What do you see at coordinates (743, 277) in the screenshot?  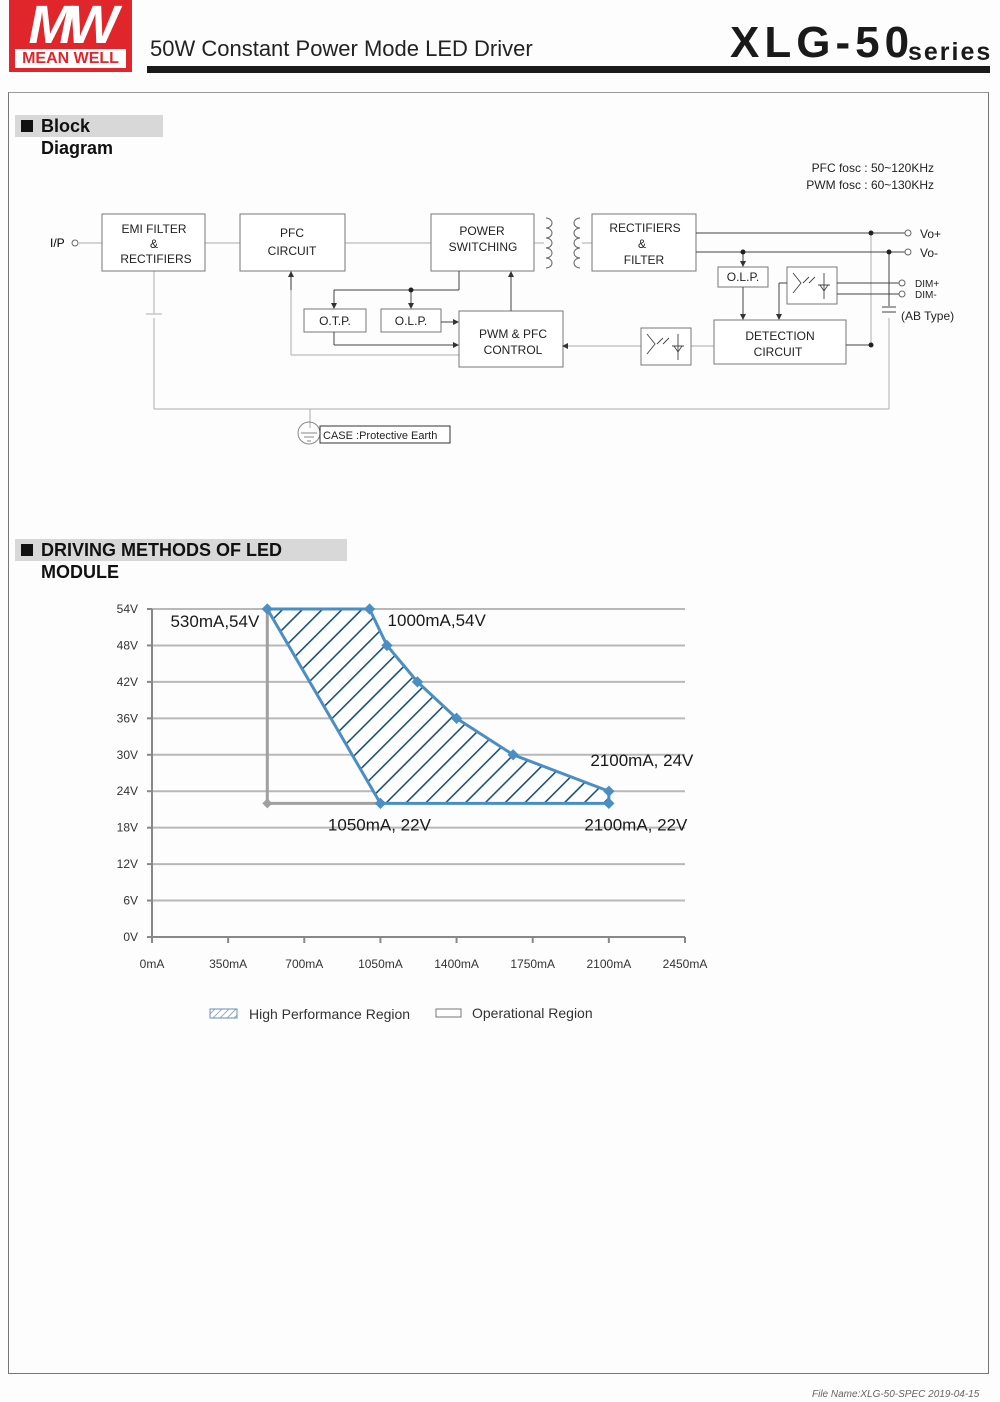 I see `olp-right-label: O.L.P.` at bounding box center [743, 277].